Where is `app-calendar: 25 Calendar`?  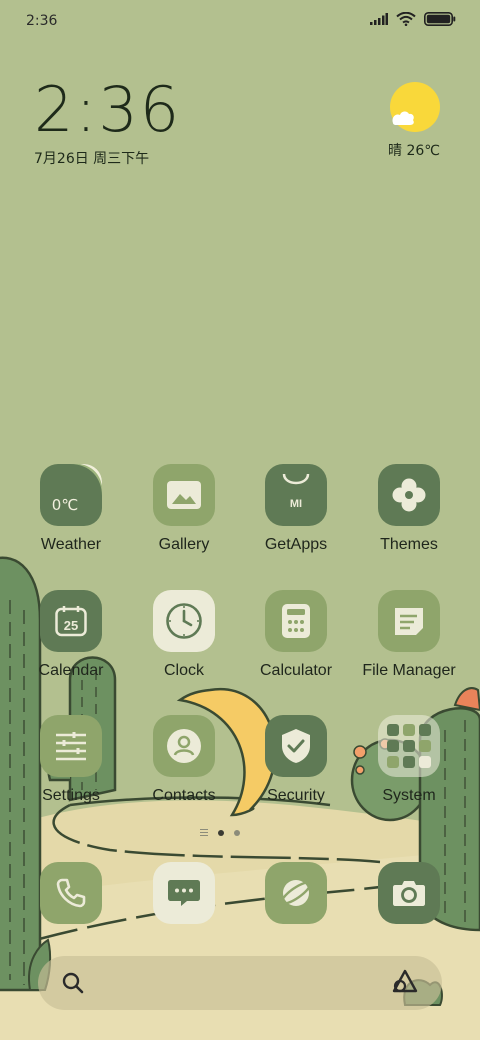 app-calendar: 25 Calendar is located at coordinates (71, 645).